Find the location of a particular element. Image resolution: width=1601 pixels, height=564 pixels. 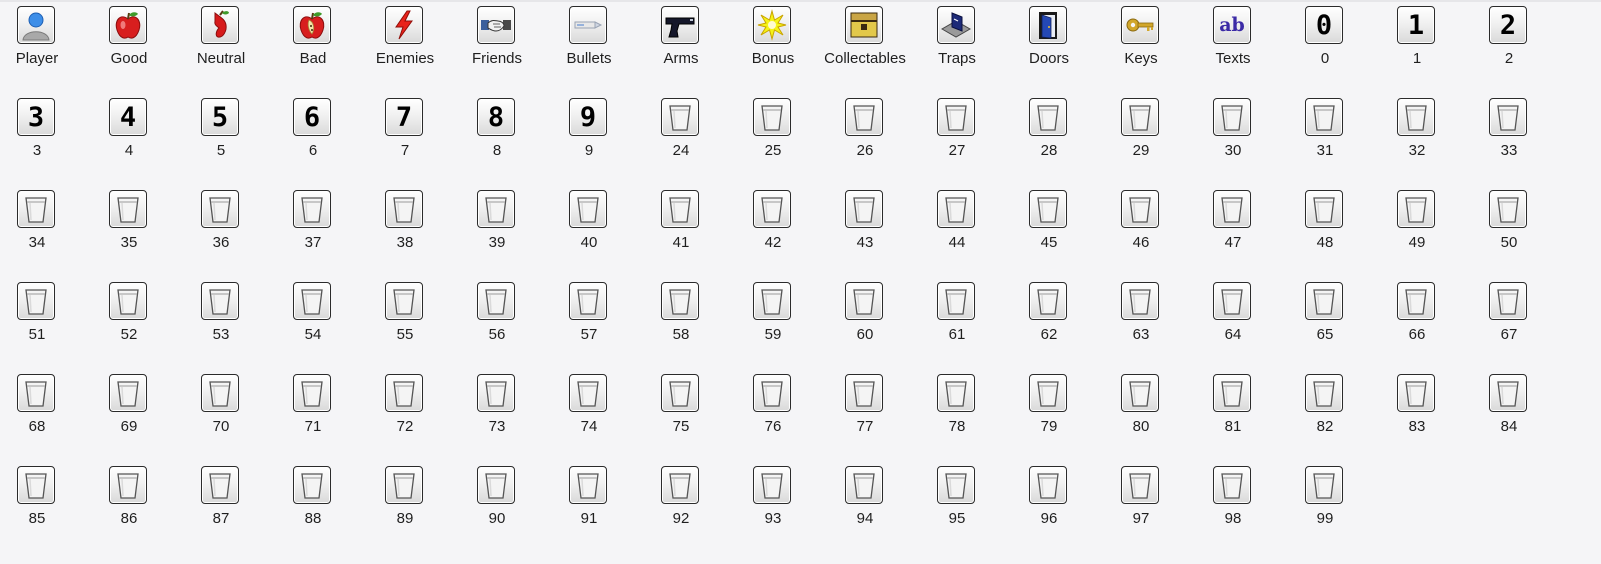

icon-tile-27: 27 is located at coordinates (957, 137).